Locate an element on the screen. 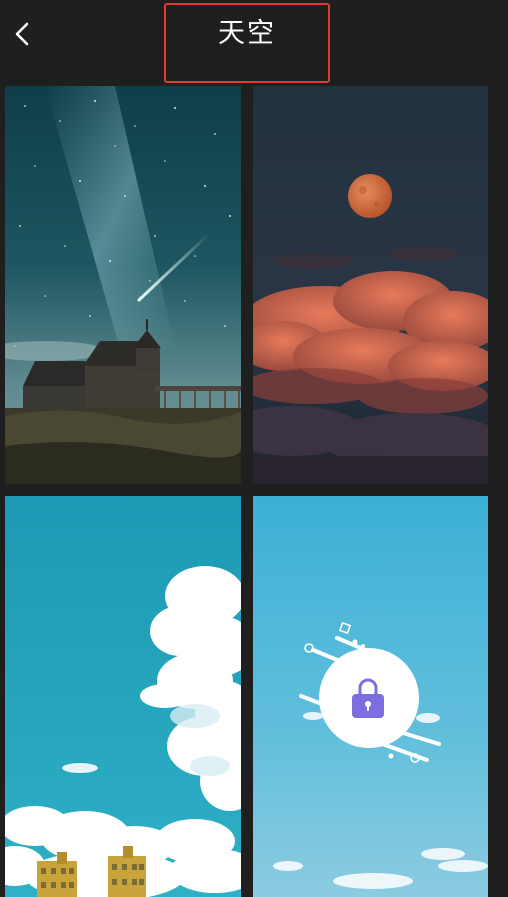  back-button is located at coordinates (24, 34).